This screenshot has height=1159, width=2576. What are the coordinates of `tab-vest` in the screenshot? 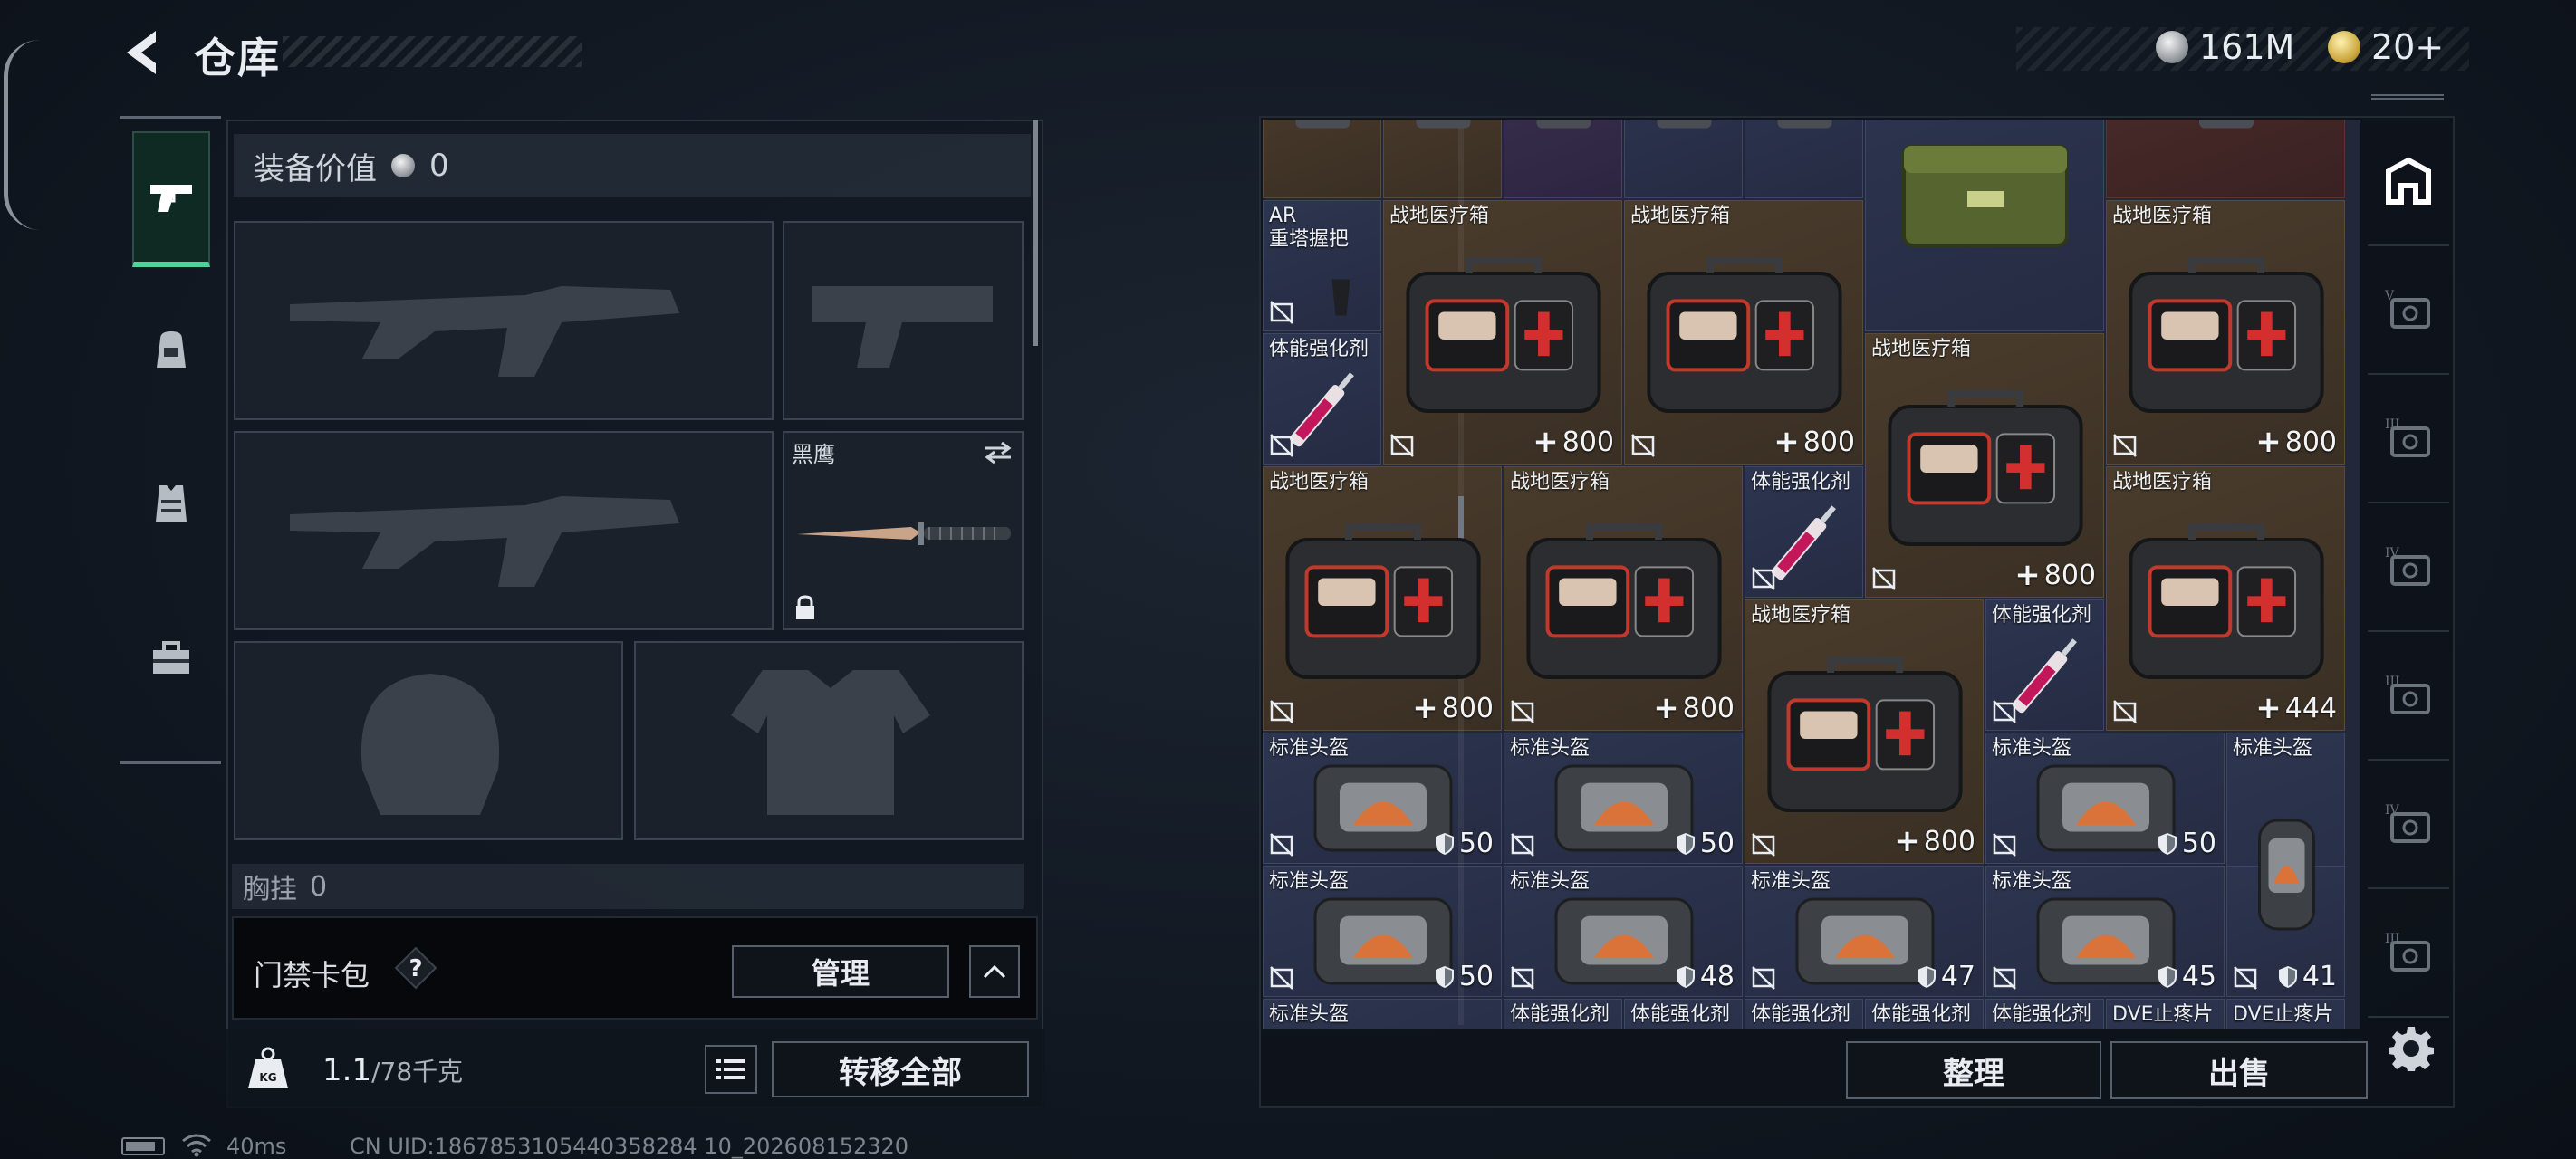 It's located at (171, 504).